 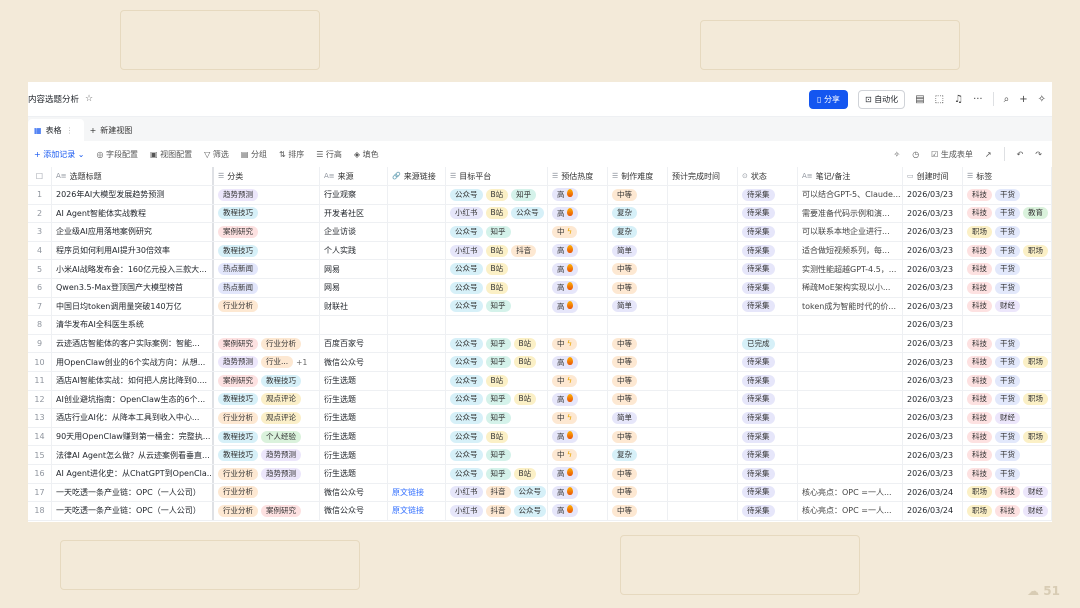 I want to click on cell-cat: 趋势预测, so click(x=267, y=195).